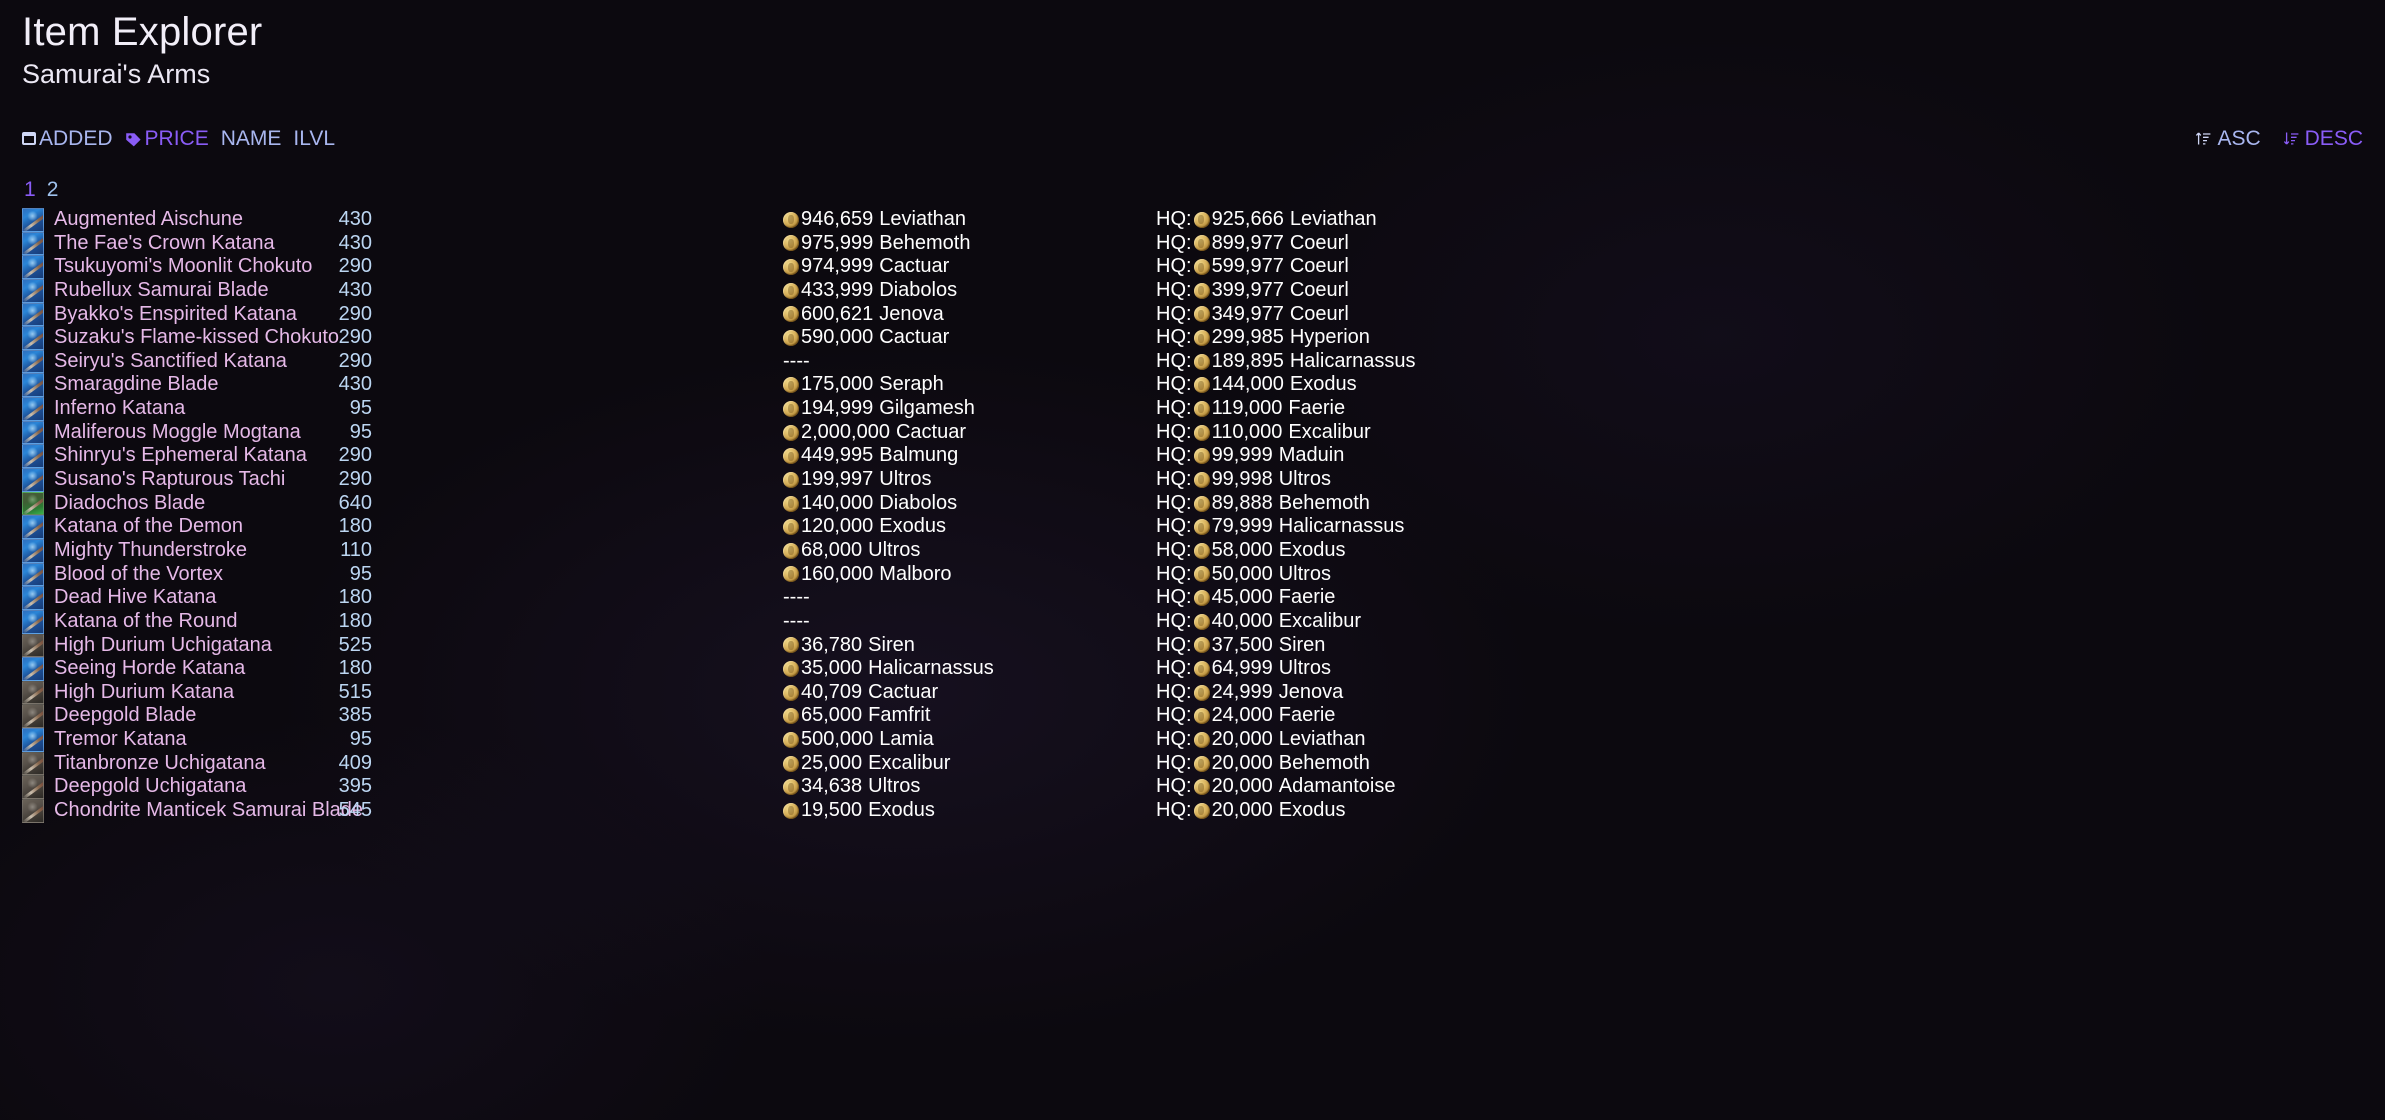 This screenshot has width=2385, height=1120. Describe the element at coordinates (832, 549) in the screenshot. I see `nq-price-value: 68,000` at that location.